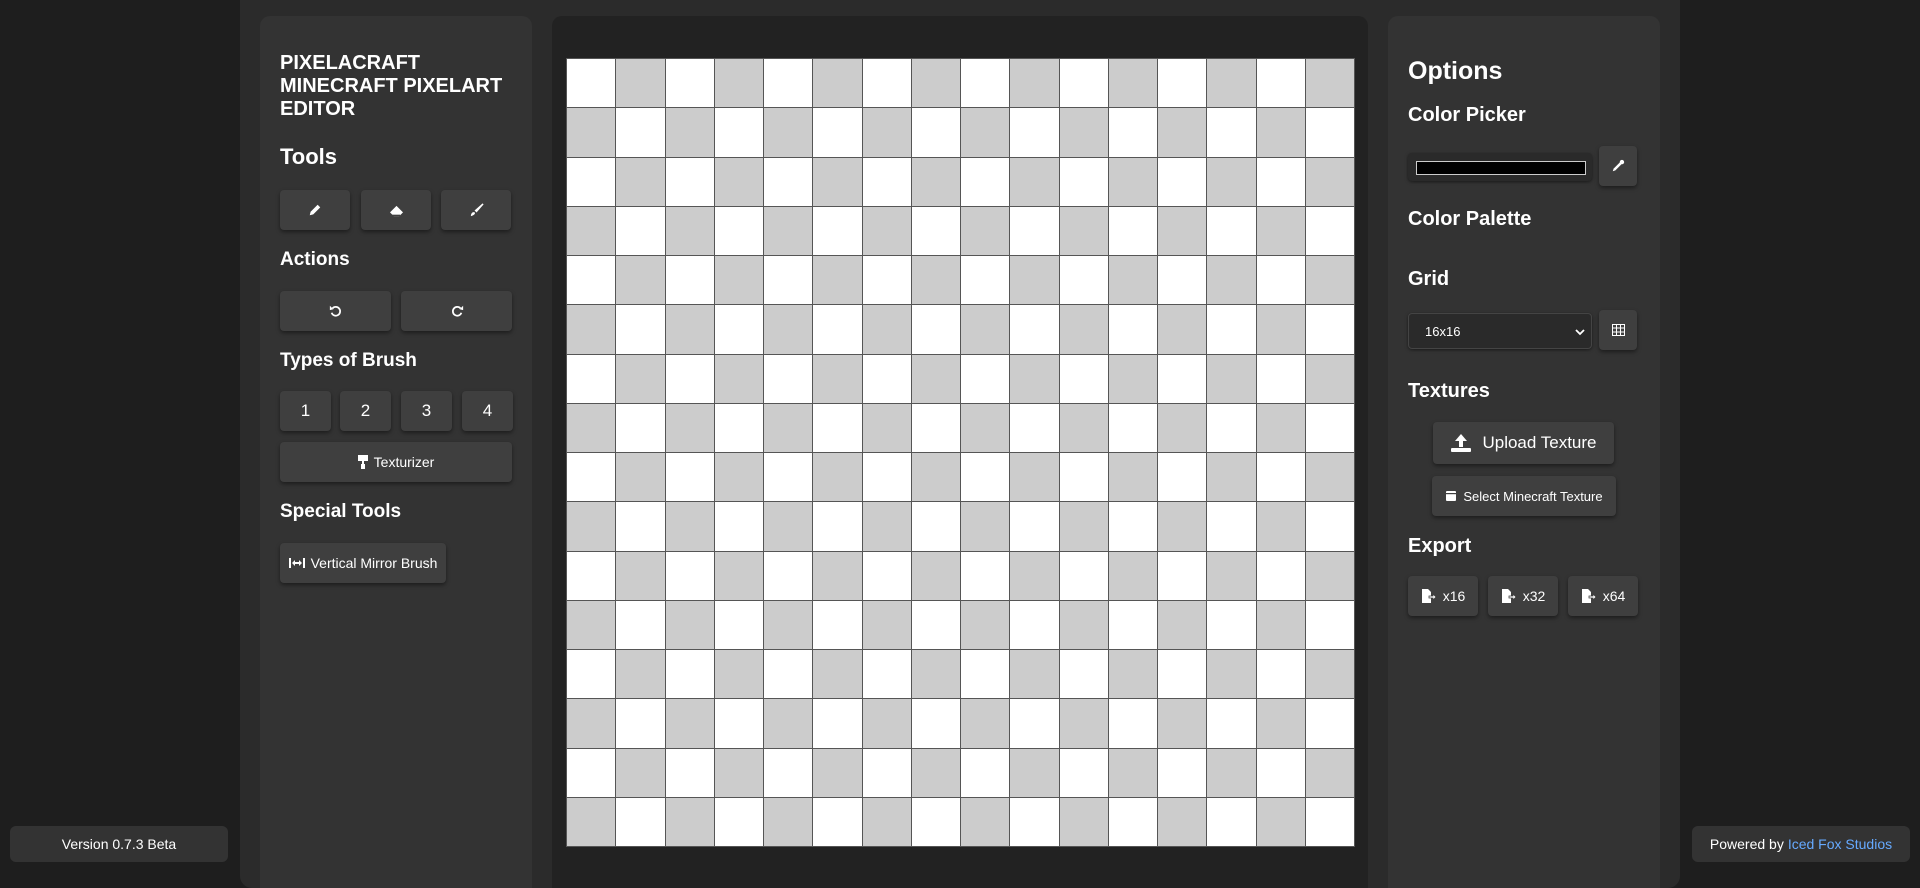 The width and height of the screenshot is (1920, 888). What do you see at coordinates (456, 311) in the screenshot?
I see `redo-button` at bounding box center [456, 311].